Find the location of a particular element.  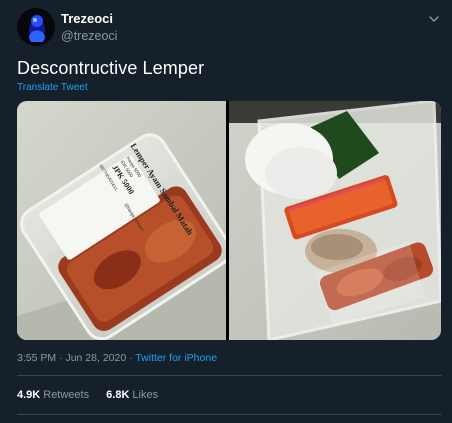

likes-label: Likes is located at coordinates (145, 395).